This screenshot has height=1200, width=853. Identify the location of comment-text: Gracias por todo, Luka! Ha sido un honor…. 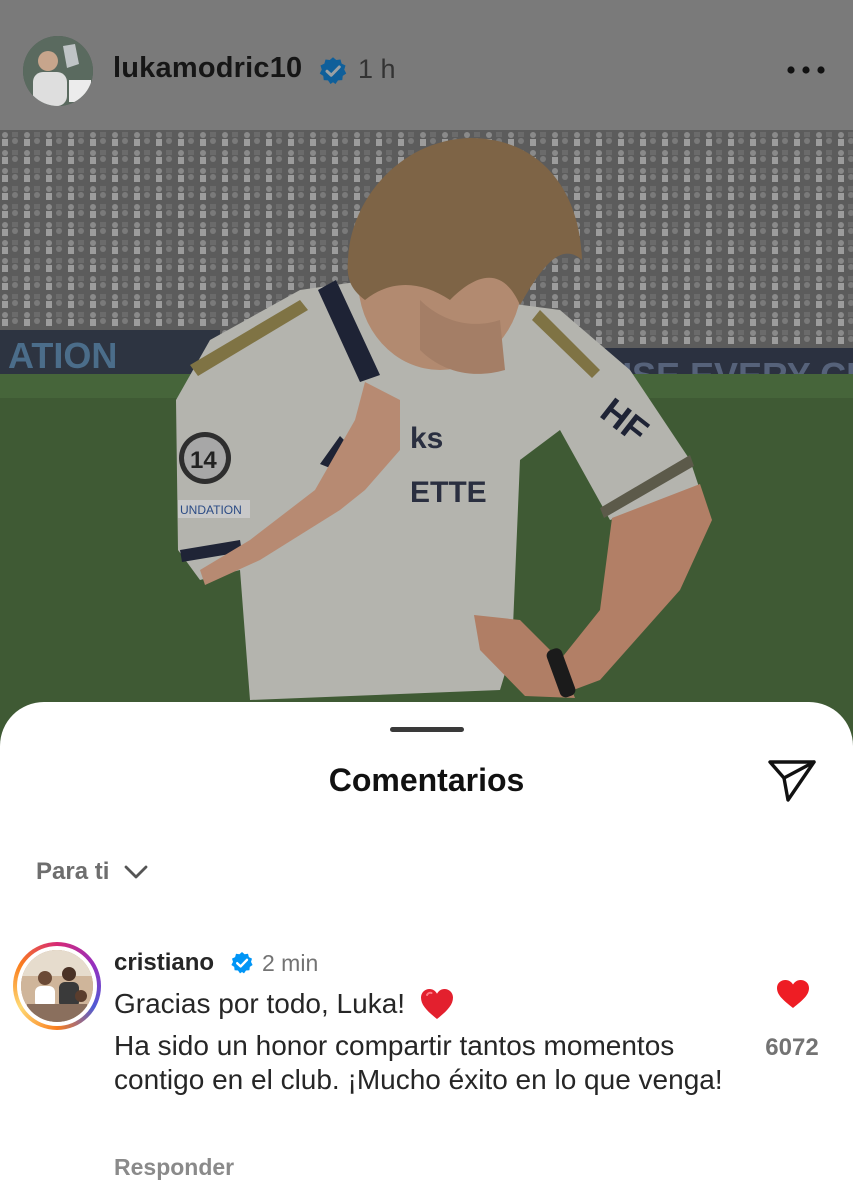
(429, 1041).